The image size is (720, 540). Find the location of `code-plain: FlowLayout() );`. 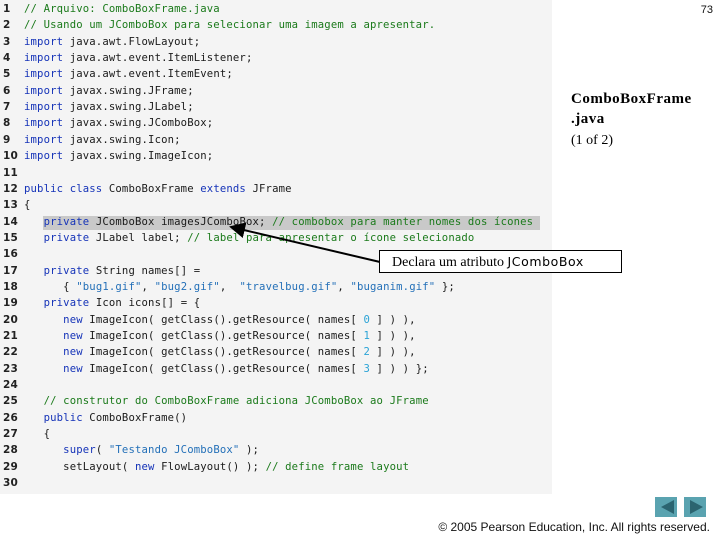

code-plain: FlowLayout() ); is located at coordinates (210, 466).